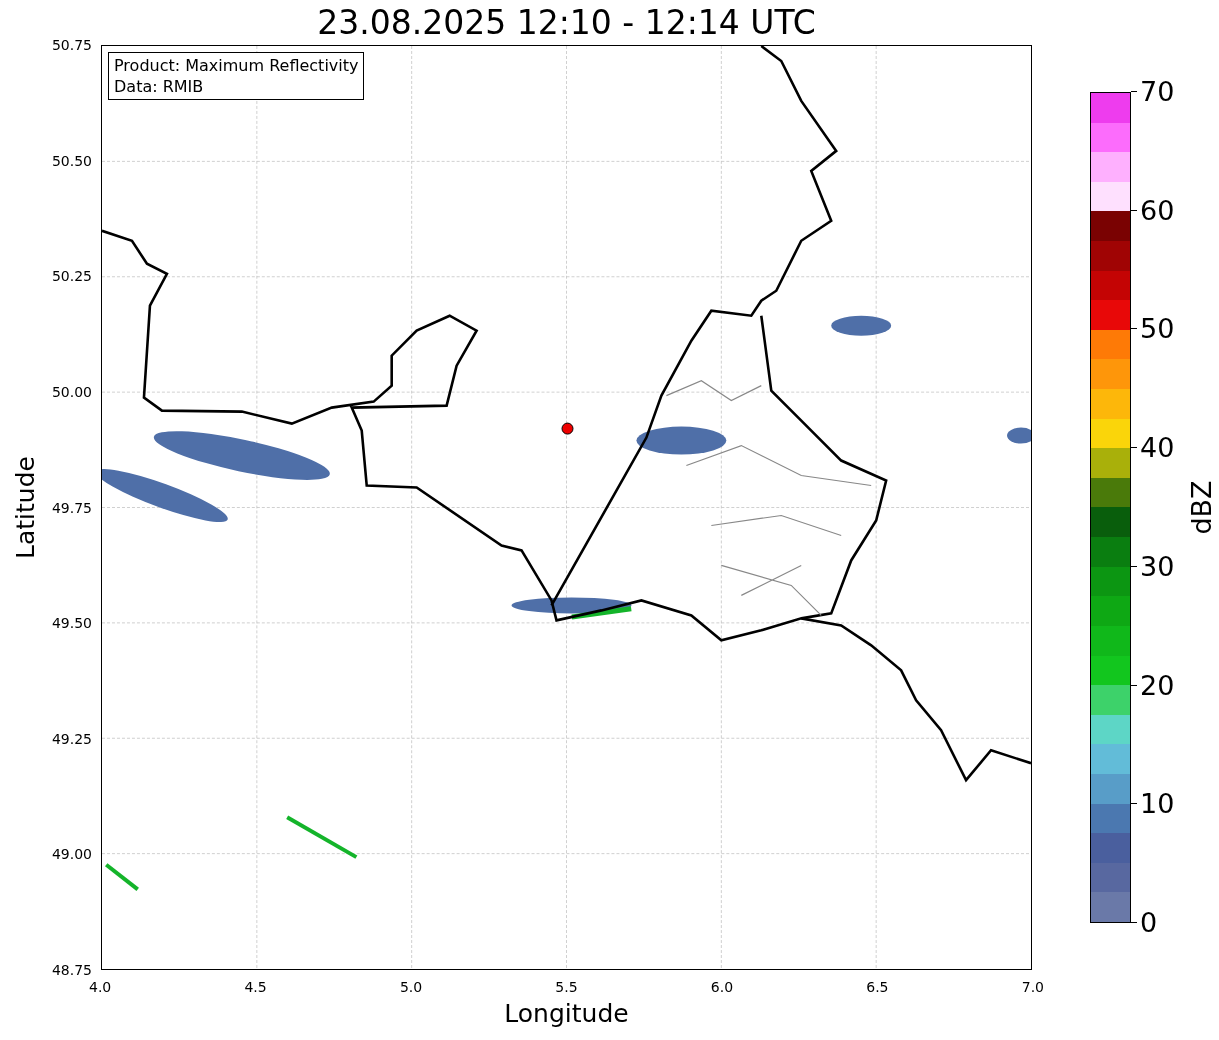  I want to click on tick-label: 49.50, so click(71, 623).